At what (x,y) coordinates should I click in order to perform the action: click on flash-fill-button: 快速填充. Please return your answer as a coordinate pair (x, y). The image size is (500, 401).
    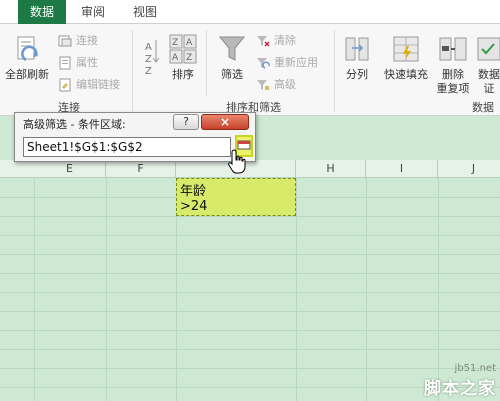
    Looking at the image, I should click on (406, 58).